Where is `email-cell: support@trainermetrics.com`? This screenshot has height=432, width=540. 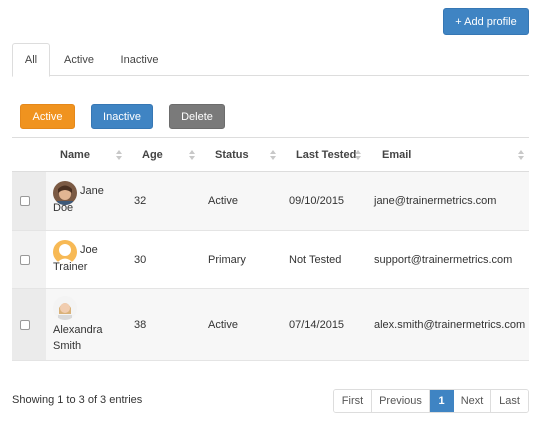
email-cell: support@trainermetrics.com is located at coordinates (443, 260).